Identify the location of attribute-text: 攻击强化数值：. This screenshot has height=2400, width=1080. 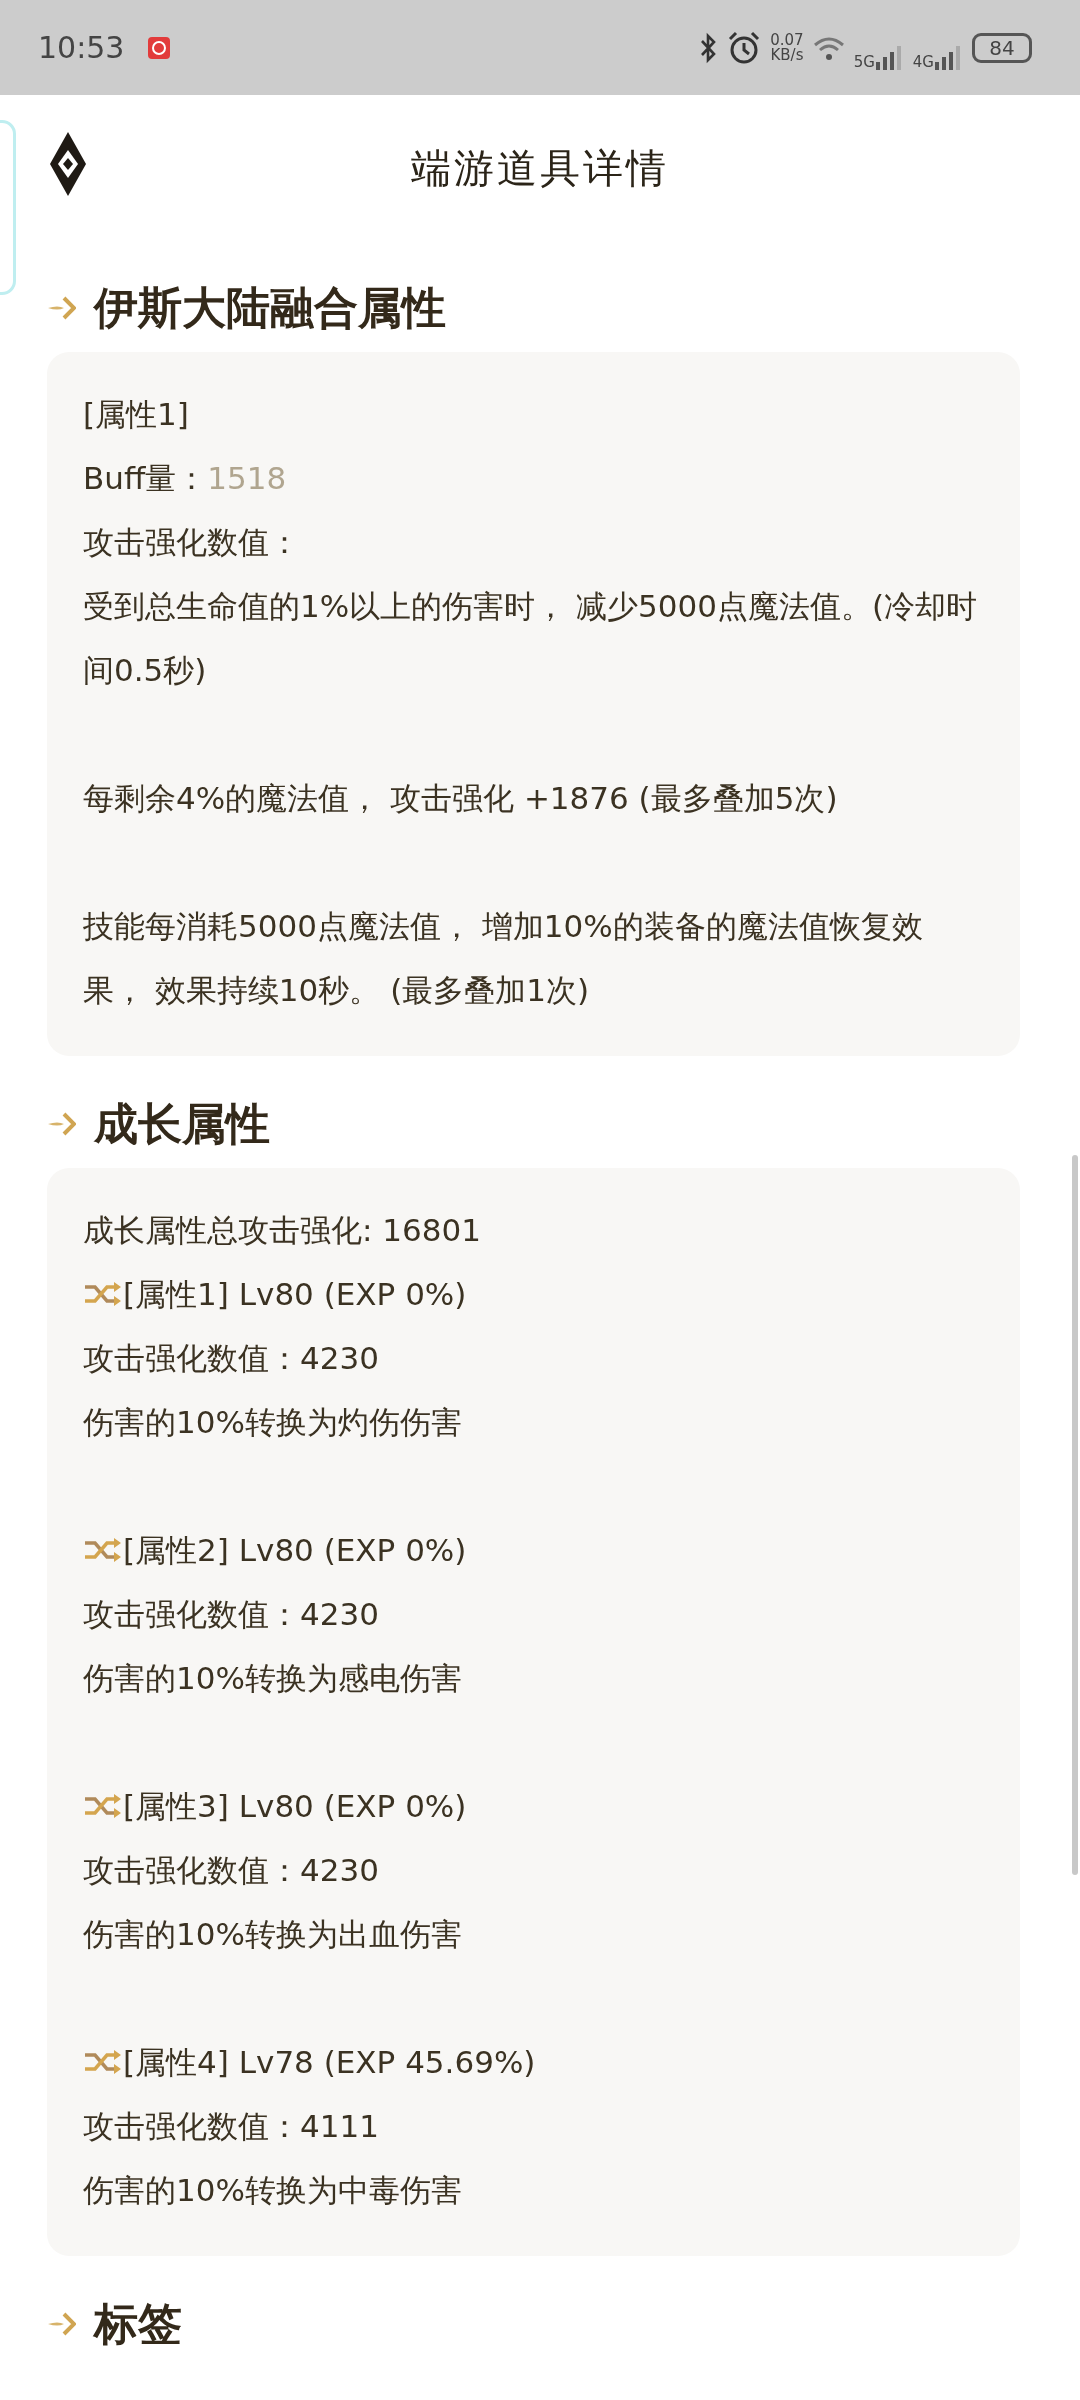
(192, 542).